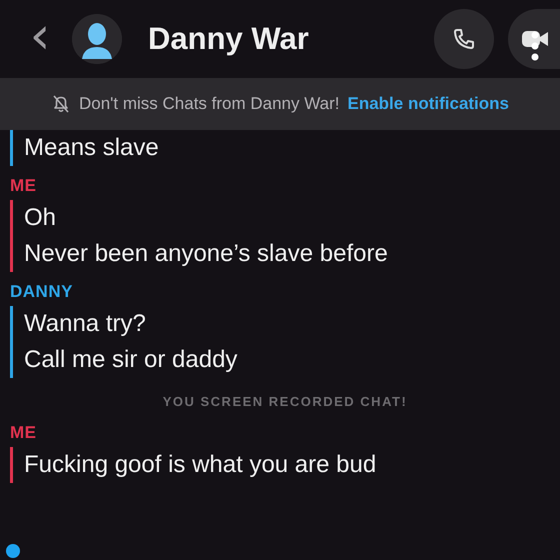 The height and width of the screenshot is (560, 560). I want to click on sender-name: DANNY, so click(42, 292).